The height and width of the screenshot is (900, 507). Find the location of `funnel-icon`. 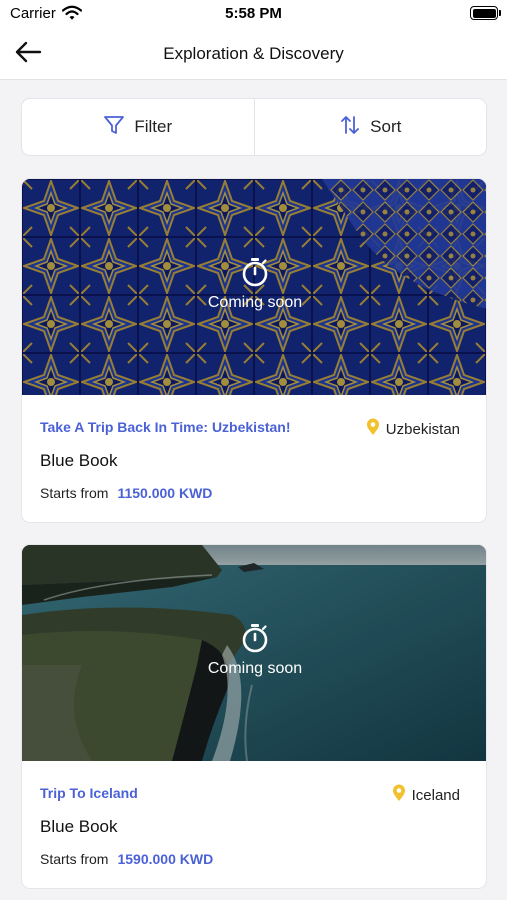

funnel-icon is located at coordinates (114, 127).